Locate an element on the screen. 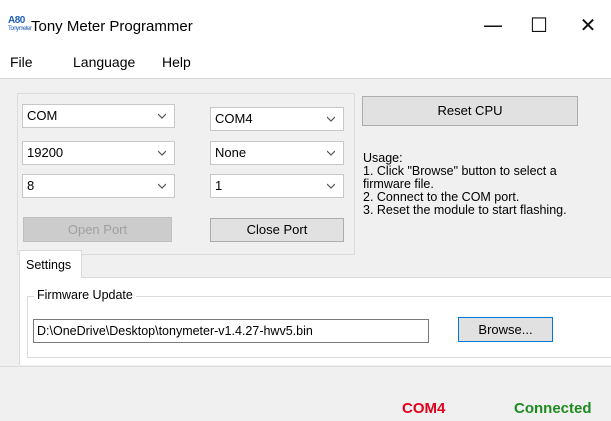 Image resolution: width=611 pixels, height=421 pixels. app-logo-icon: A80 Tonymeter is located at coordinates (20, 25).